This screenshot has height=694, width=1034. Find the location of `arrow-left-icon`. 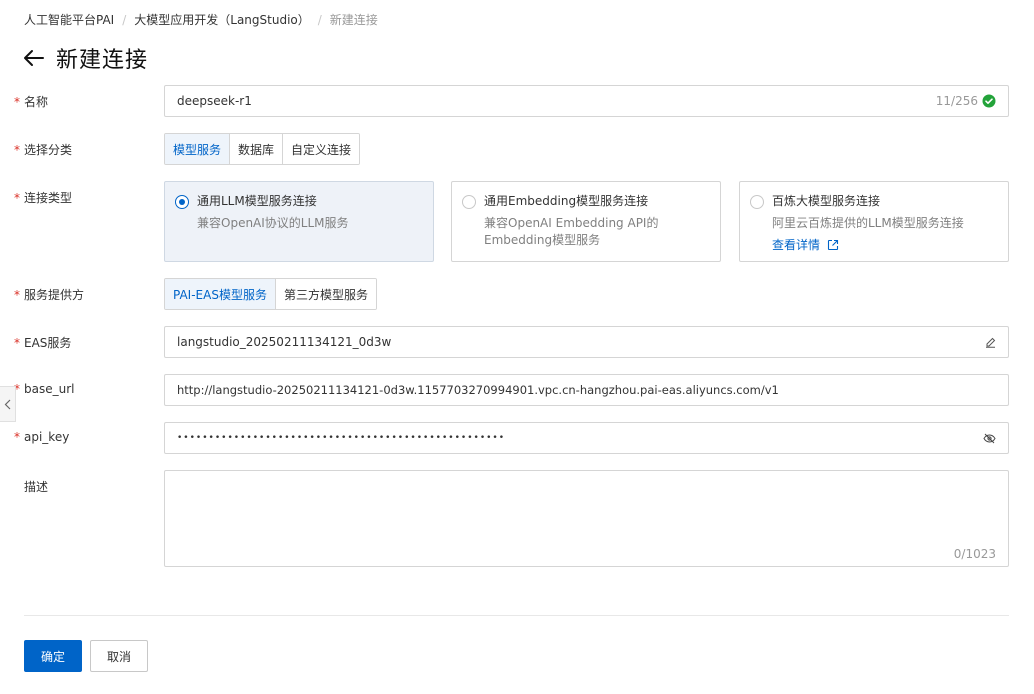

arrow-left-icon is located at coordinates (34, 58).